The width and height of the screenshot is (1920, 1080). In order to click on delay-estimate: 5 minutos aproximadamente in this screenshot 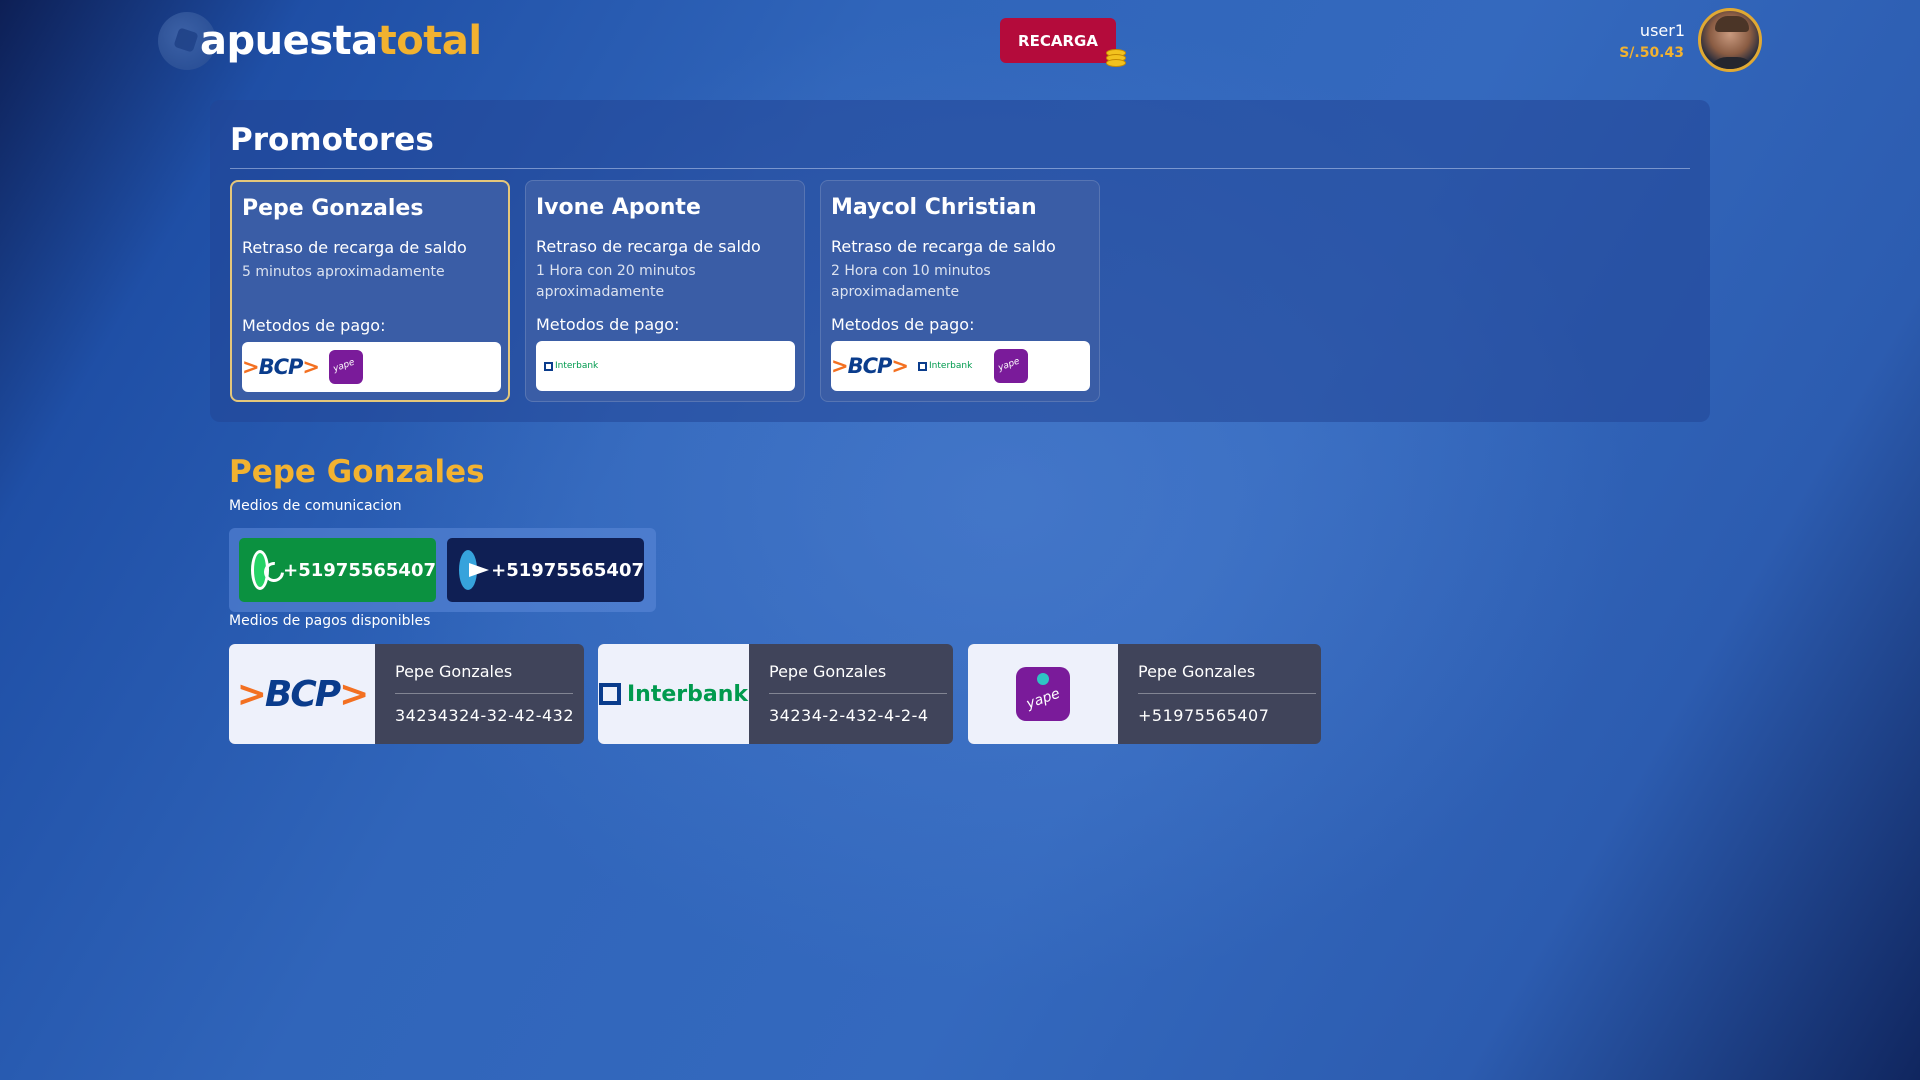, I will do `click(343, 272)`.